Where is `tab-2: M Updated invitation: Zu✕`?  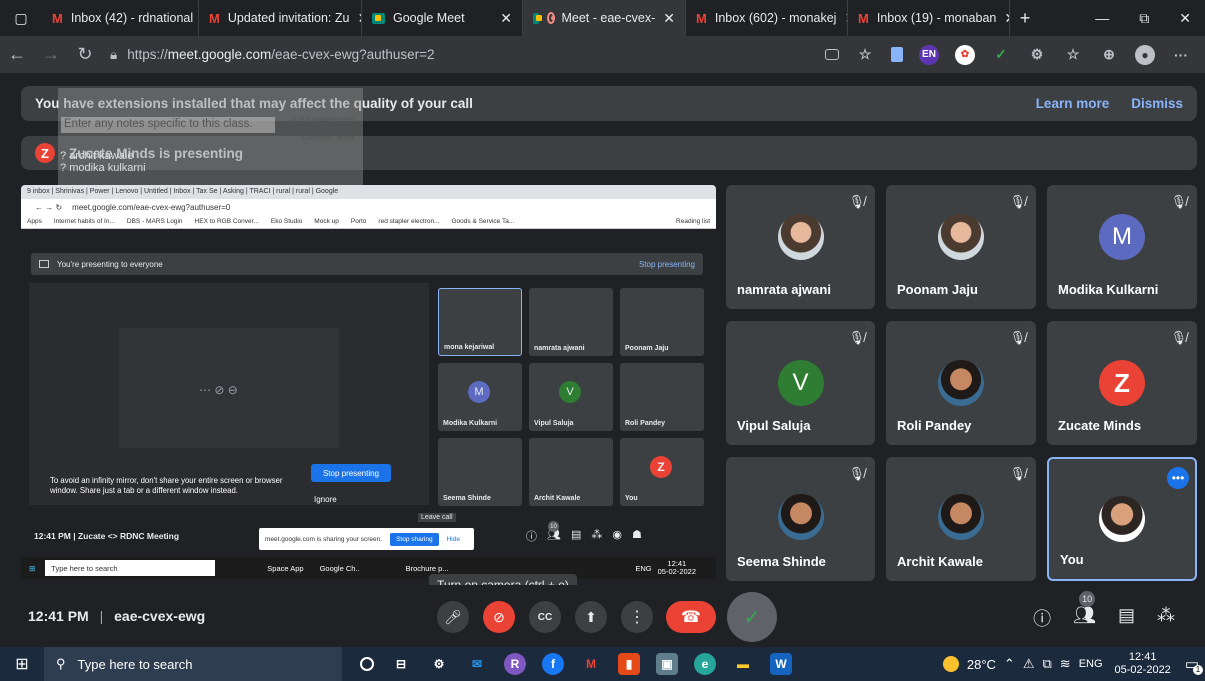 tab-2: M Updated invitation: Zu✕ is located at coordinates (280, 18).